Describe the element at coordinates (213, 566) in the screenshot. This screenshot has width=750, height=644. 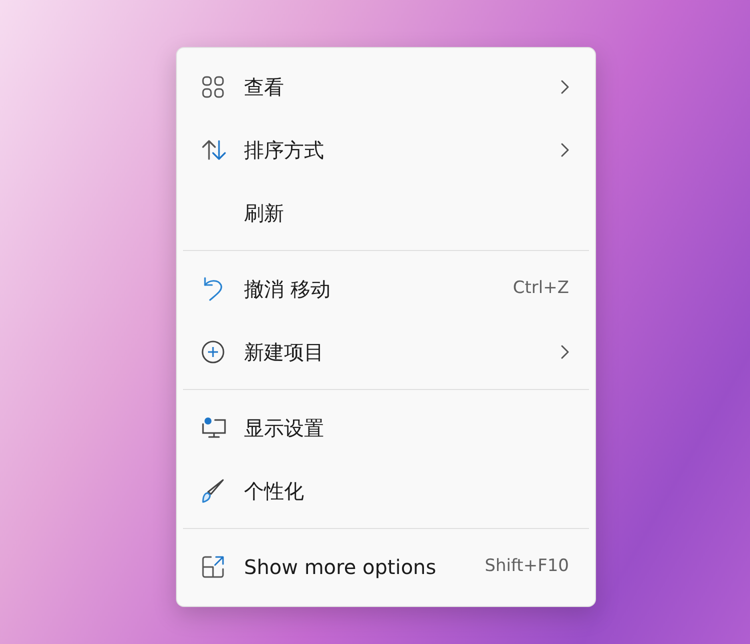
I see `open-external-icon` at that location.